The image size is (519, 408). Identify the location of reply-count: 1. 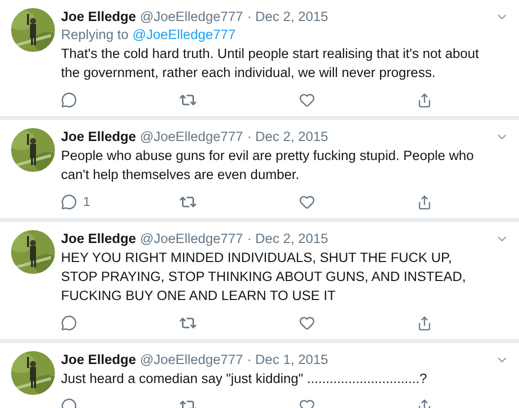
(86, 202).